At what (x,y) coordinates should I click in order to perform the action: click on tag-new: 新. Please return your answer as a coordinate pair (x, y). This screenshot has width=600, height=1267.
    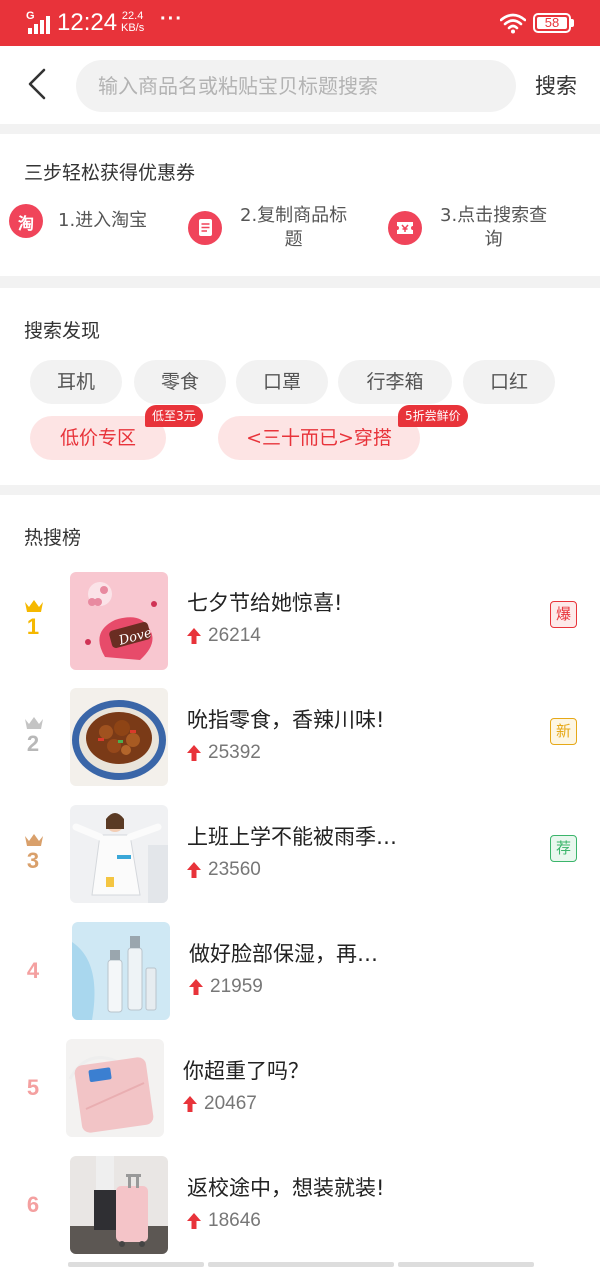
    Looking at the image, I should click on (563, 731).